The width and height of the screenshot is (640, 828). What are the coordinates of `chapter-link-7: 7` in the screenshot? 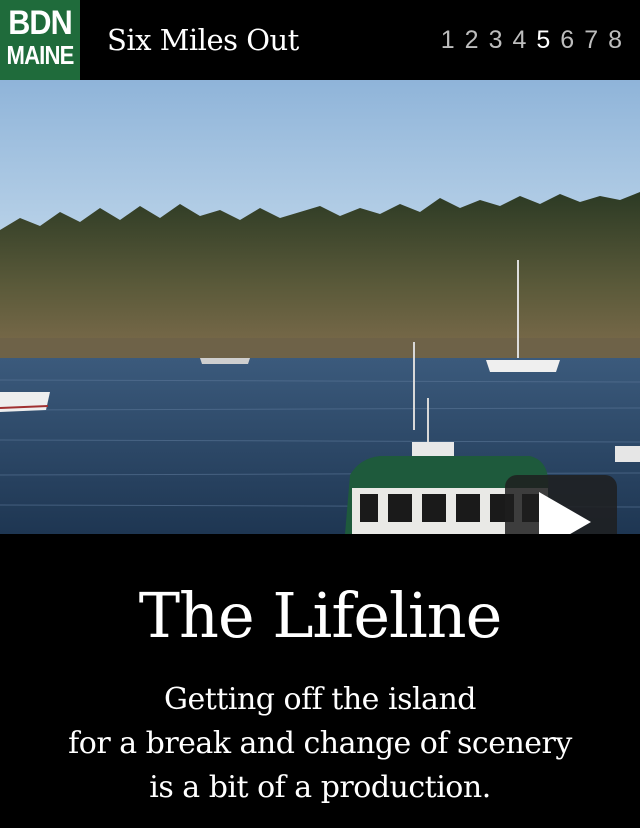 It's located at (591, 40).